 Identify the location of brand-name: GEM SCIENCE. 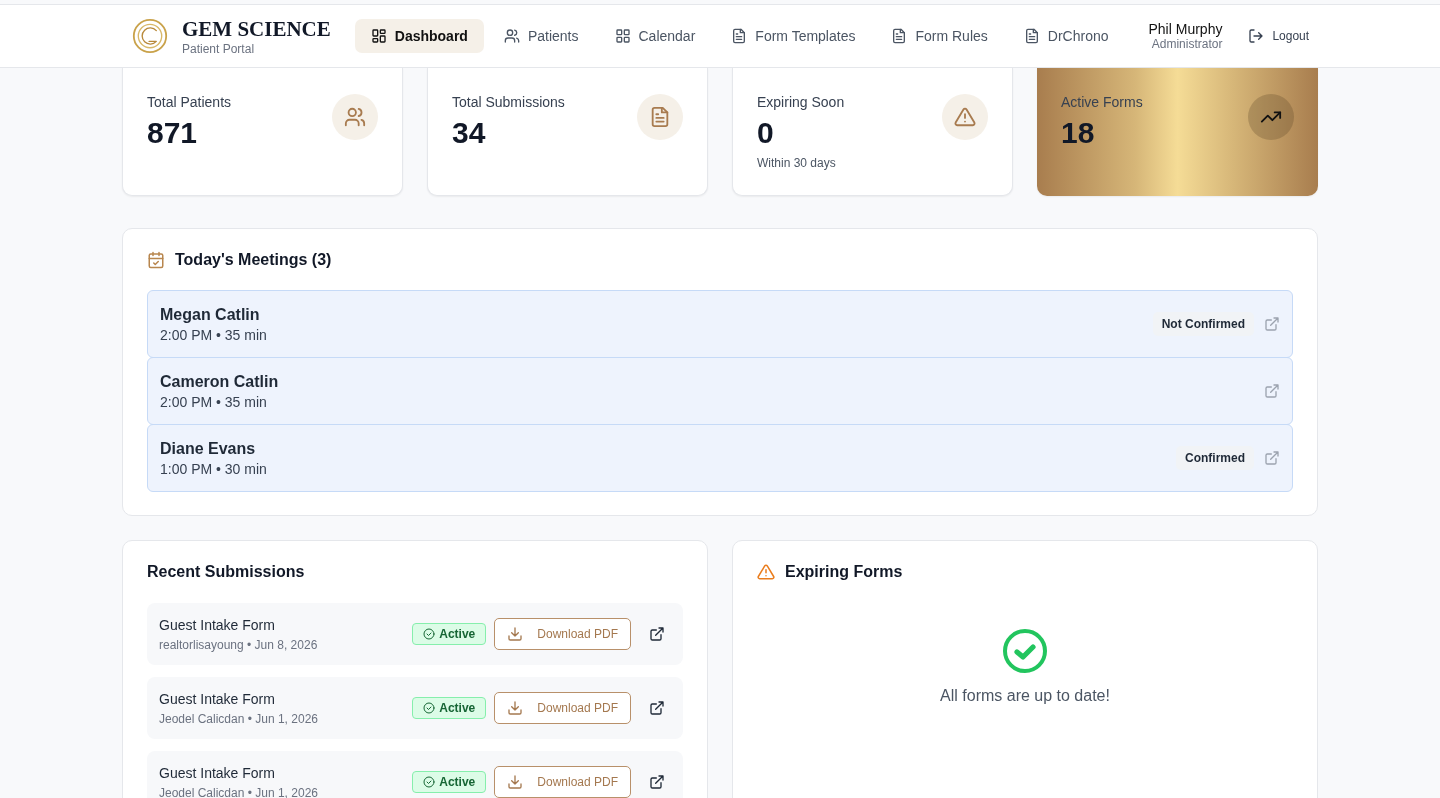
(256, 29).